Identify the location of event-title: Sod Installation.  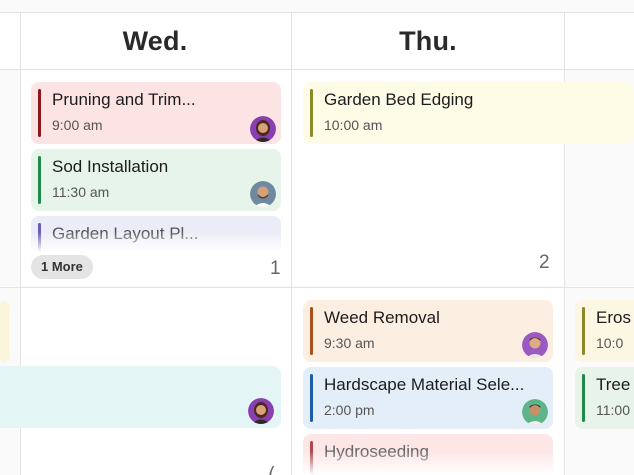
(110, 166).